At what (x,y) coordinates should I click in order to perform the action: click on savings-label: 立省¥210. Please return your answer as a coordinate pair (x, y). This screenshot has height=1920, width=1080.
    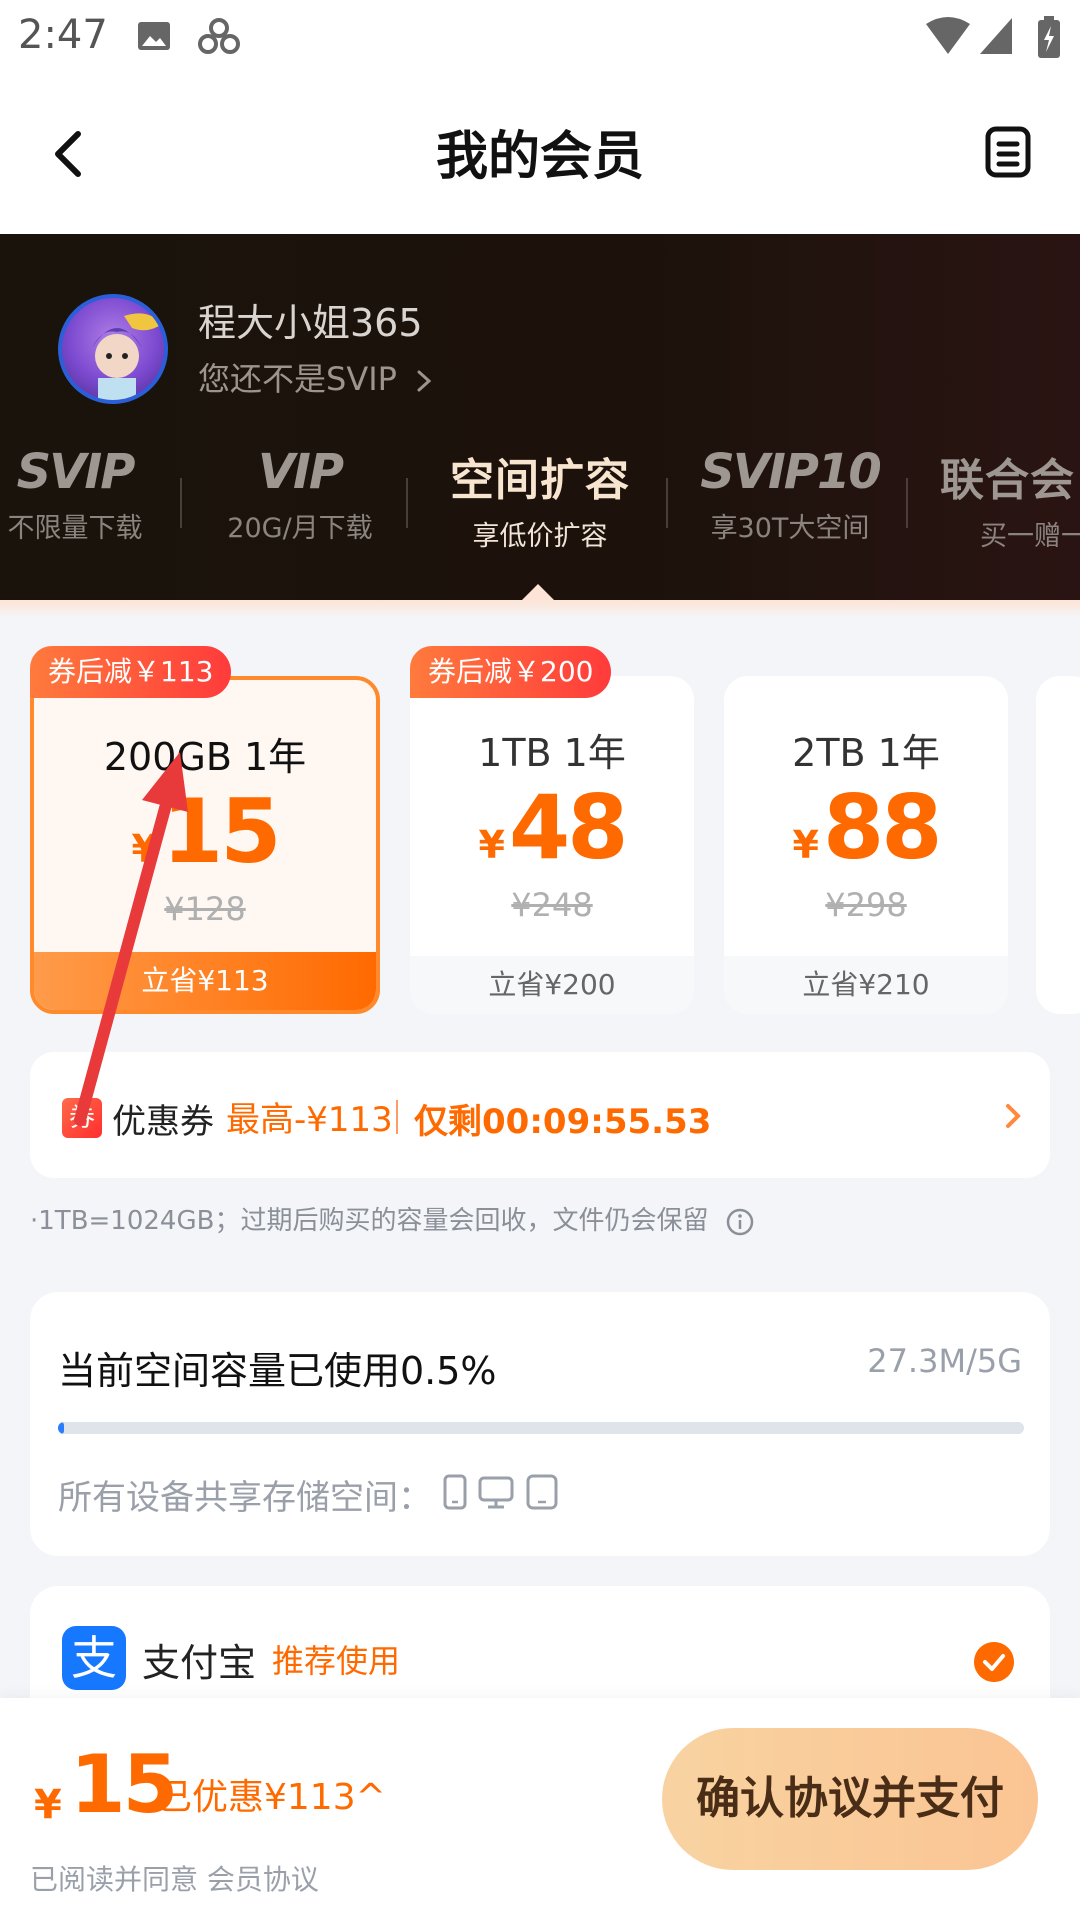
    Looking at the image, I should click on (866, 985).